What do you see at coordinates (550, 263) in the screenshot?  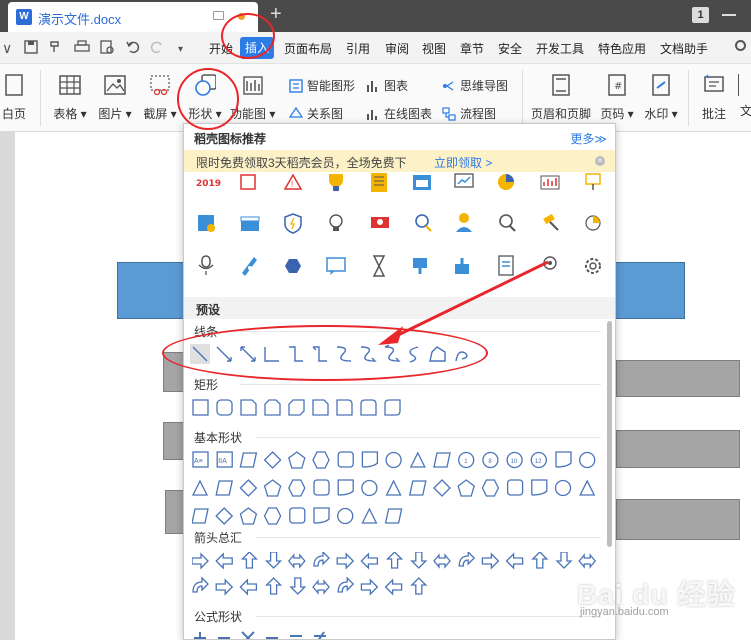 I see `map-pin-icon` at bounding box center [550, 263].